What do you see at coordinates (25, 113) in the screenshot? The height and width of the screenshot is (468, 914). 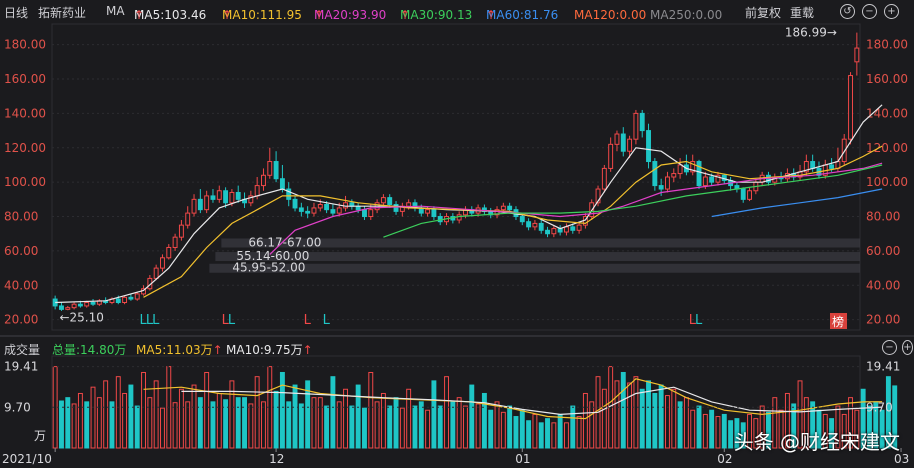 I see `price-tick-left: 140.00` at bounding box center [25, 113].